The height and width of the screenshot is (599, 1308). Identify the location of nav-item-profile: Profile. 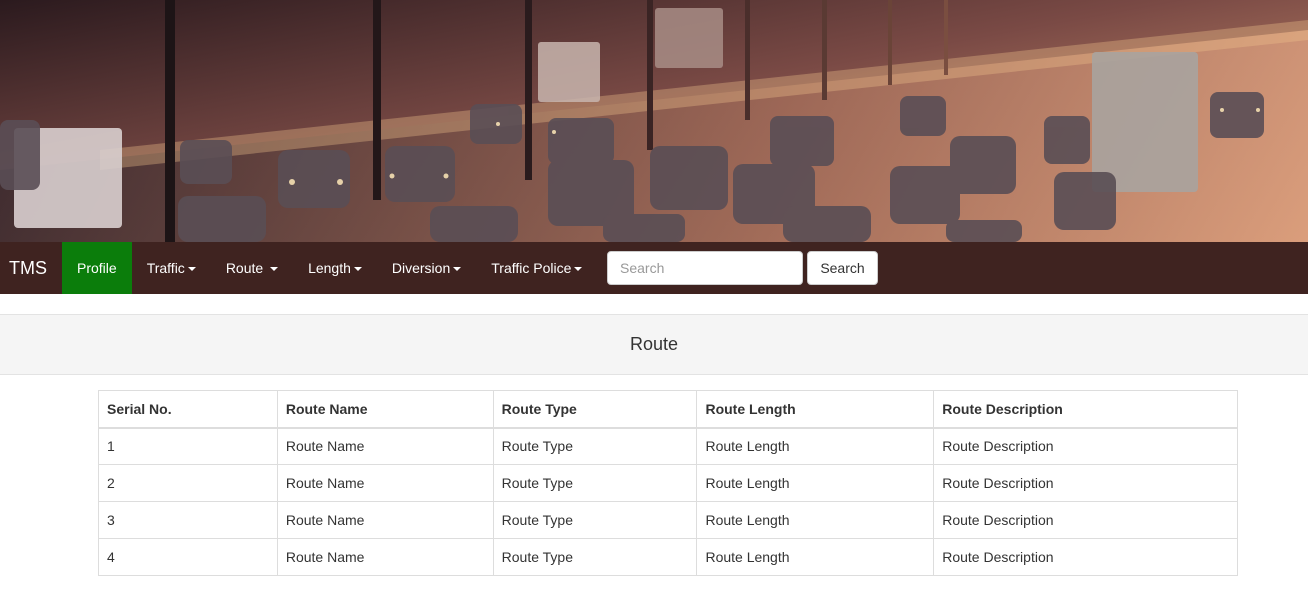
(97, 268).